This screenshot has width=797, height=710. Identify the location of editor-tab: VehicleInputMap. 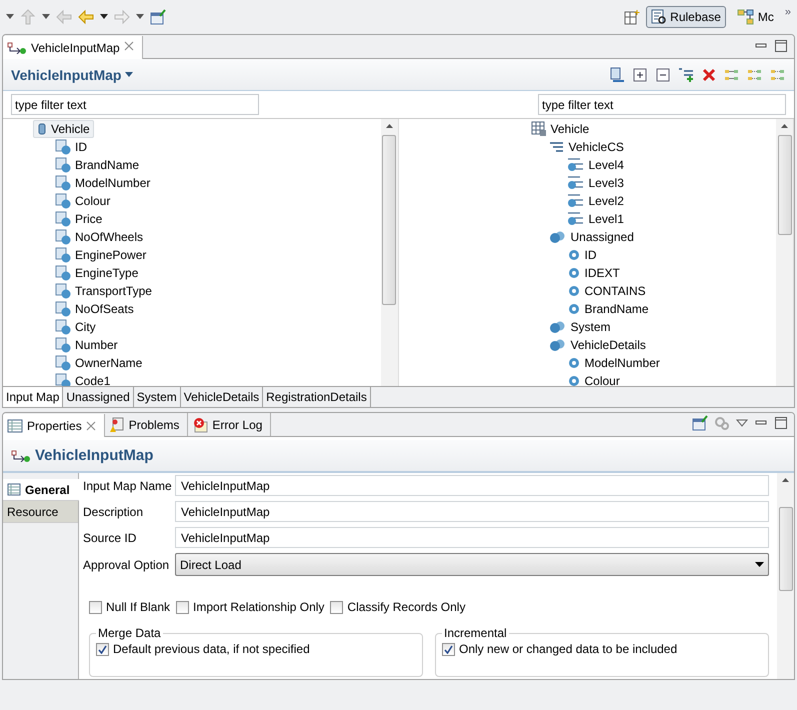
(73, 47).